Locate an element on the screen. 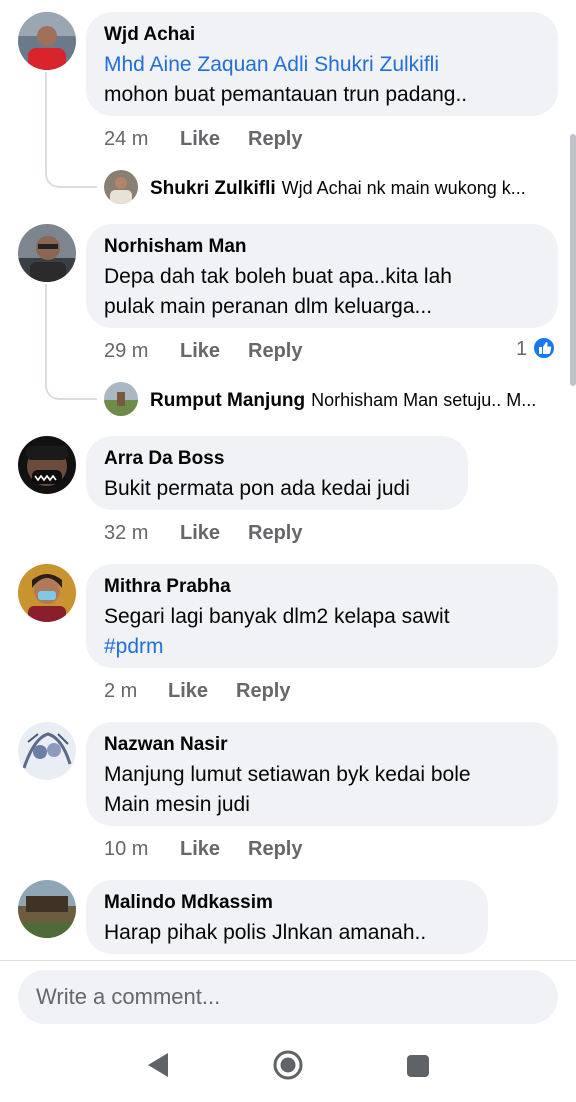 The height and width of the screenshot is (1102, 576). comment-time: 10 m is located at coordinates (126, 849).